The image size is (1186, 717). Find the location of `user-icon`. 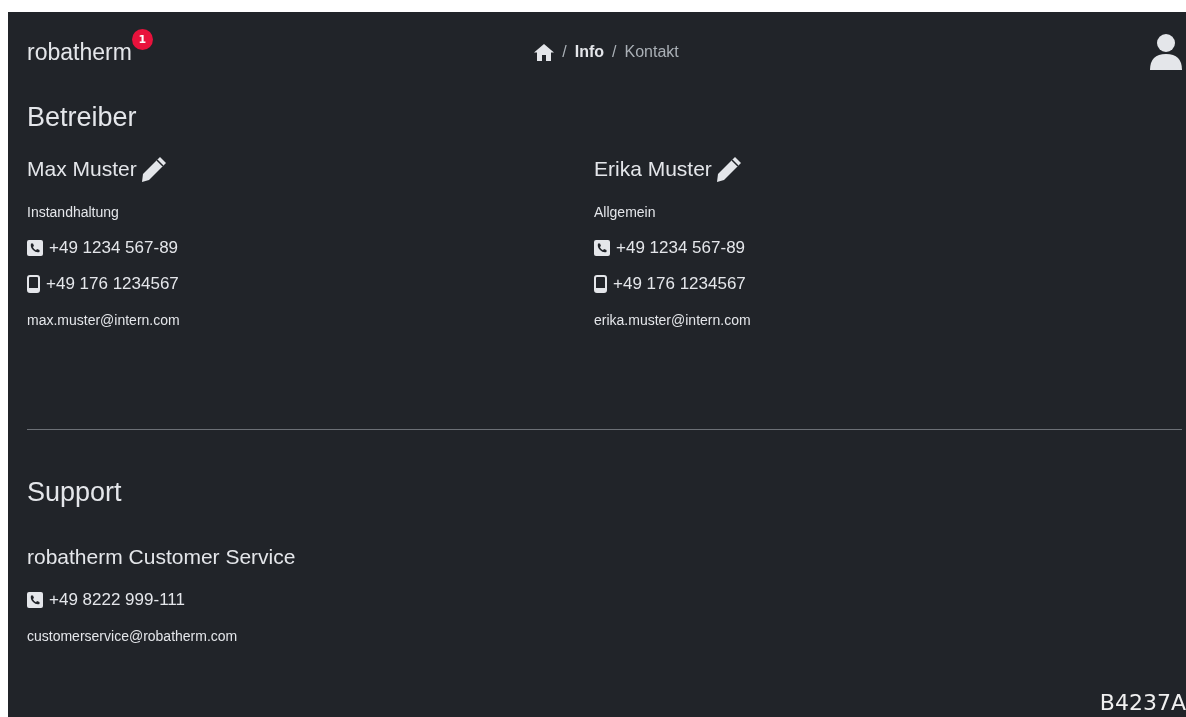

user-icon is located at coordinates (1166, 52).